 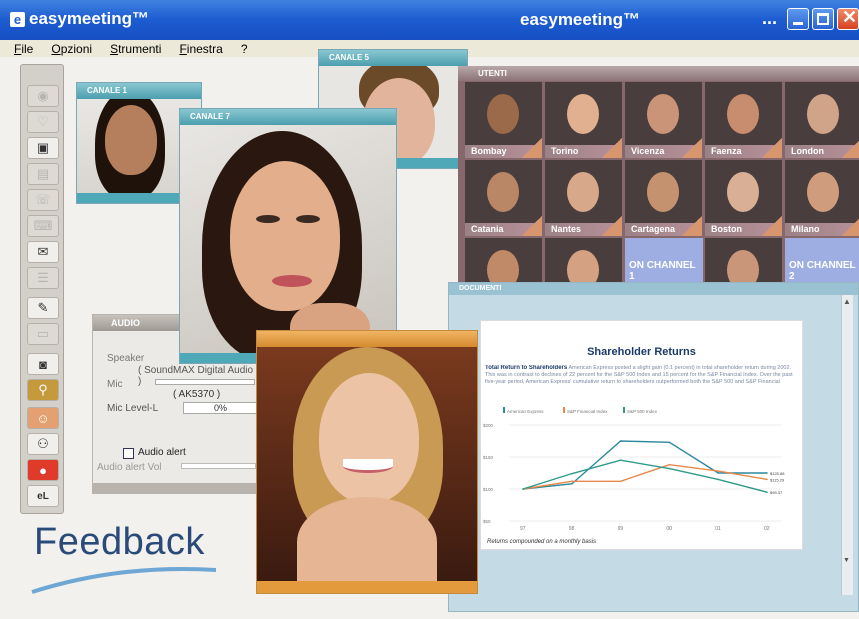 What do you see at coordinates (126, 358) in the screenshot?
I see `speaker-label: Speaker` at bounding box center [126, 358].